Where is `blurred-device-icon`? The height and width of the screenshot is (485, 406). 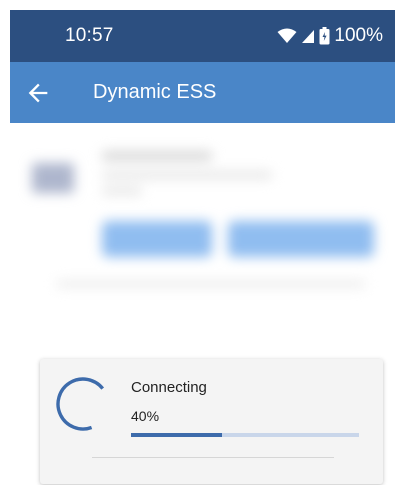 blurred-device-icon is located at coordinates (53, 178).